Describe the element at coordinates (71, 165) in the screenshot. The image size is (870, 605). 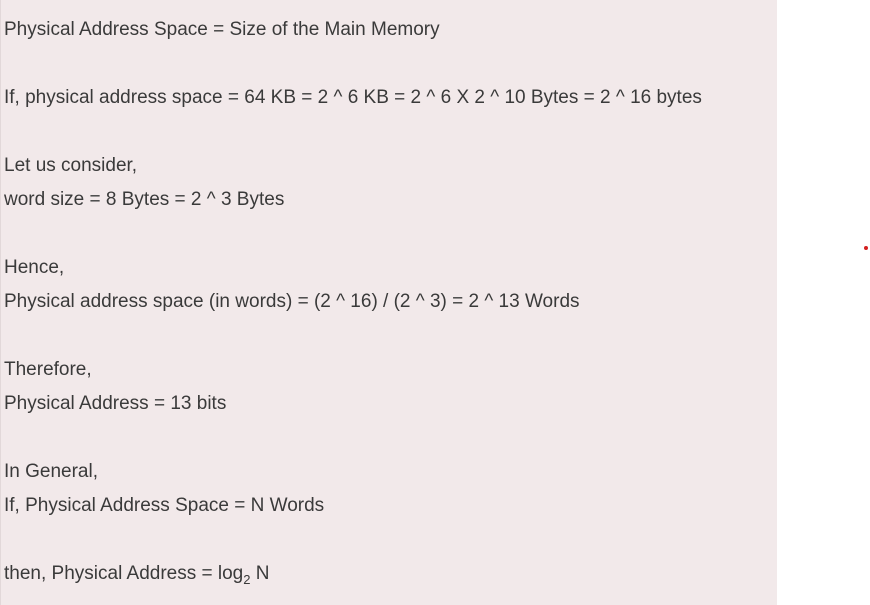
I see `text-line: Let us consider,` at that location.